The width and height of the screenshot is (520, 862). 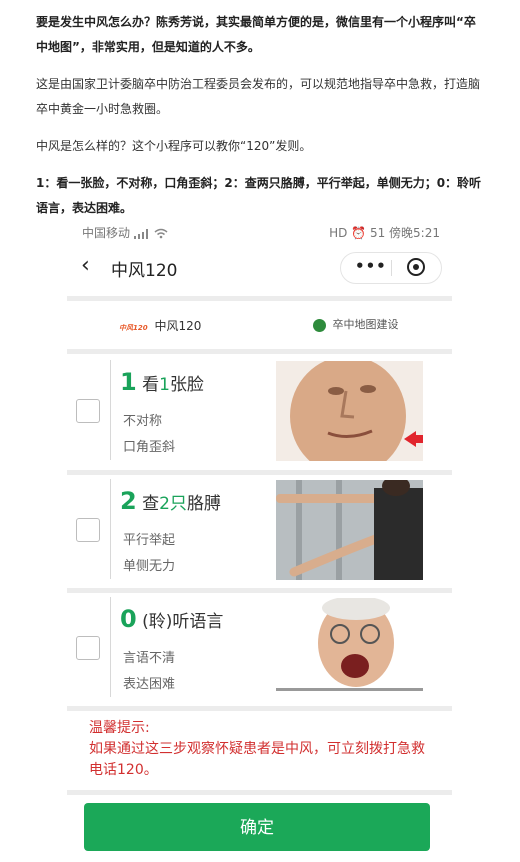 I want to click on carrier-text: 中国移动, so click(x=106, y=233).